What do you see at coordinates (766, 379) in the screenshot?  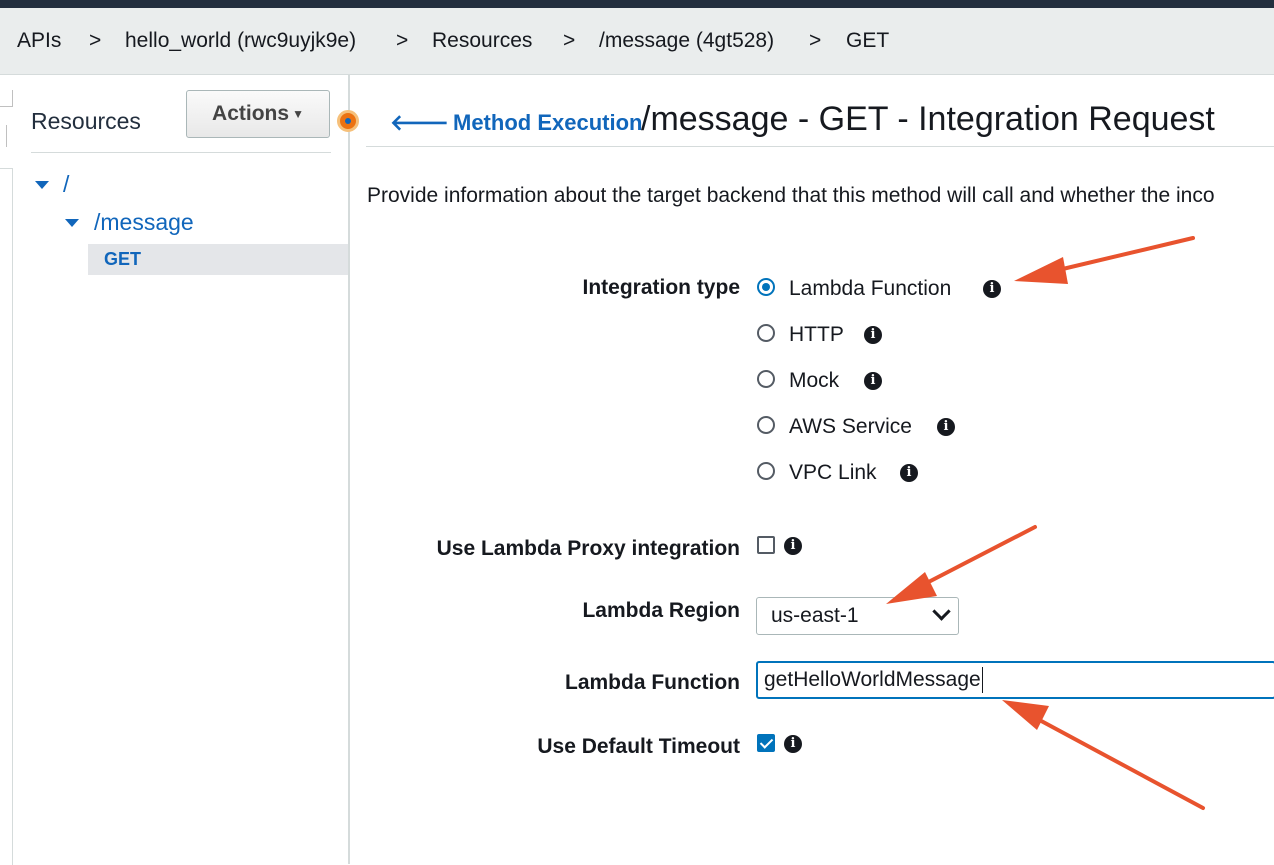 I see `radio-mock` at bounding box center [766, 379].